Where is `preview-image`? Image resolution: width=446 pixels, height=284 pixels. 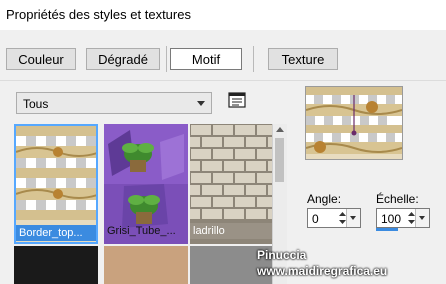
preview-image is located at coordinates (354, 123).